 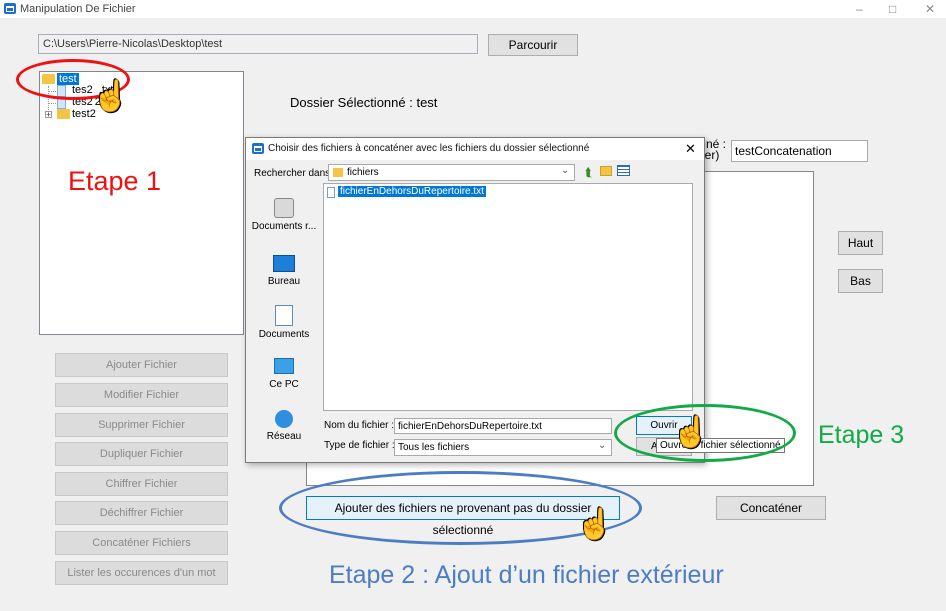 I want to click on file-list: fichierEnDehorsDuRepertoire.txt, so click(x=508, y=297).